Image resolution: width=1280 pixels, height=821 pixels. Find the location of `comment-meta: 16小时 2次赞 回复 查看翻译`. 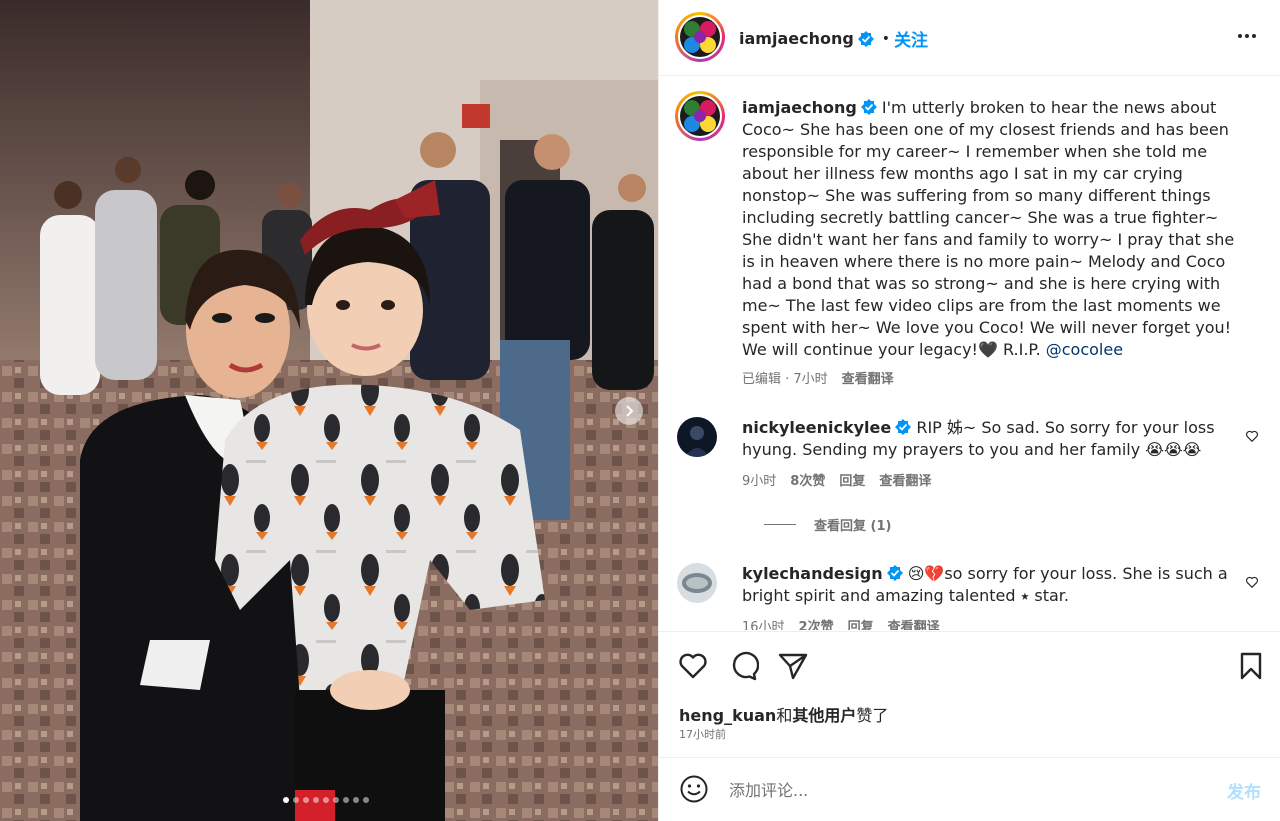

comment-meta: 16小时 2次赞 回复 查看翻译 is located at coordinates (994, 623).